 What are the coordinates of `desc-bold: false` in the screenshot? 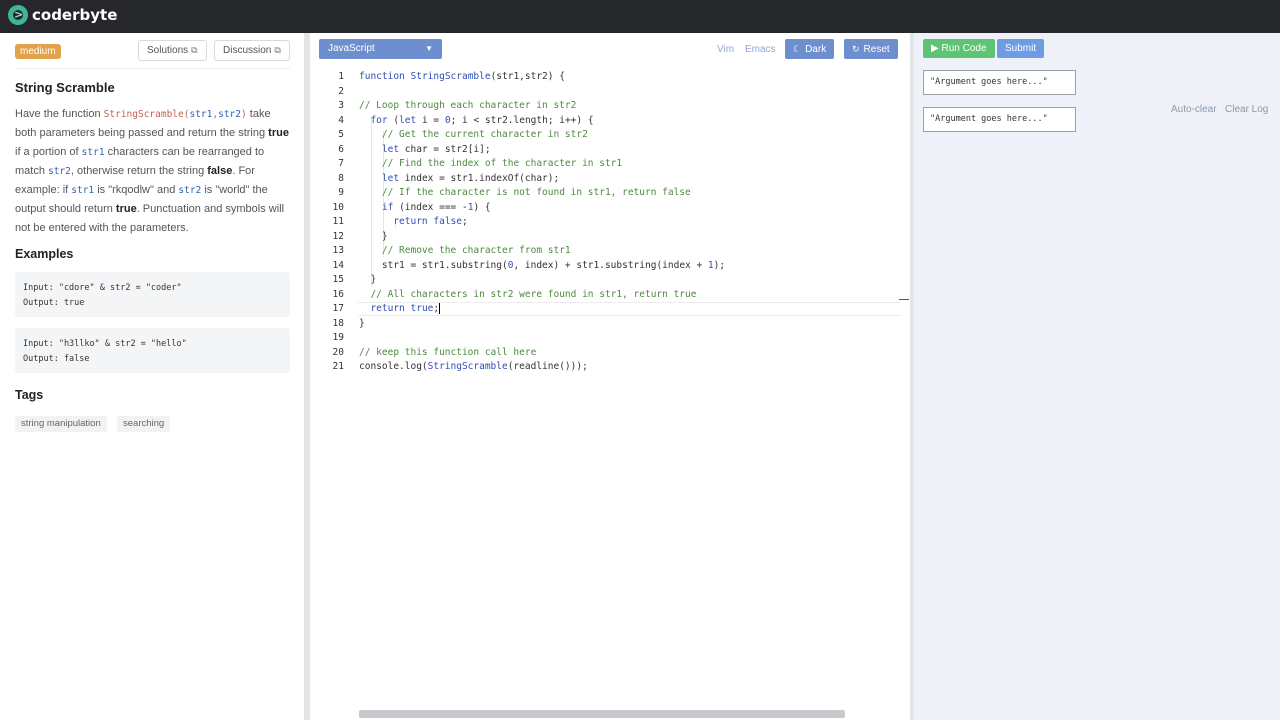 It's located at (220, 170).